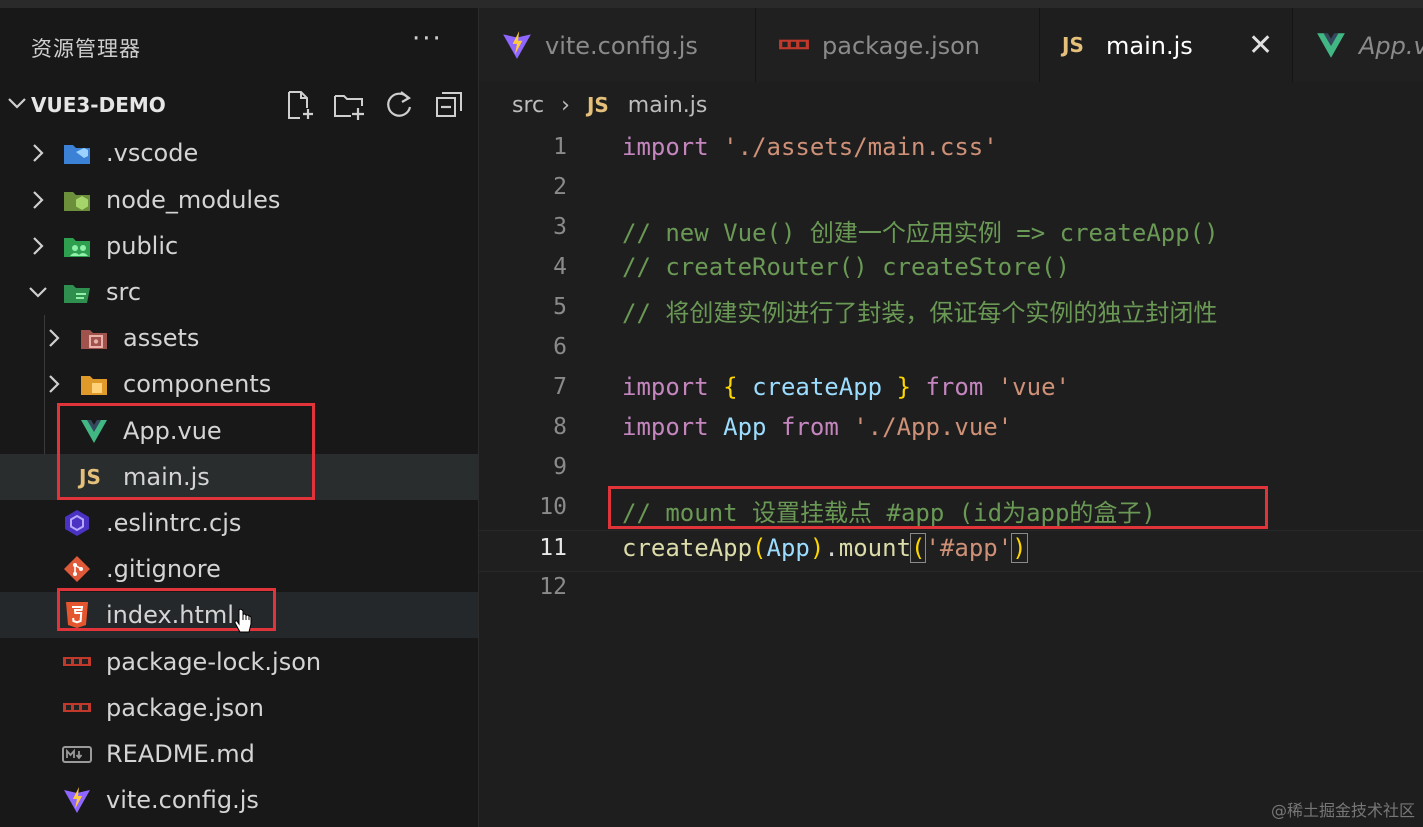 The height and width of the screenshot is (827, 1423). Describe the element at coordinates (817, 427) in the screenshot. I see `code-text: import App from './App.vue'` at that location.